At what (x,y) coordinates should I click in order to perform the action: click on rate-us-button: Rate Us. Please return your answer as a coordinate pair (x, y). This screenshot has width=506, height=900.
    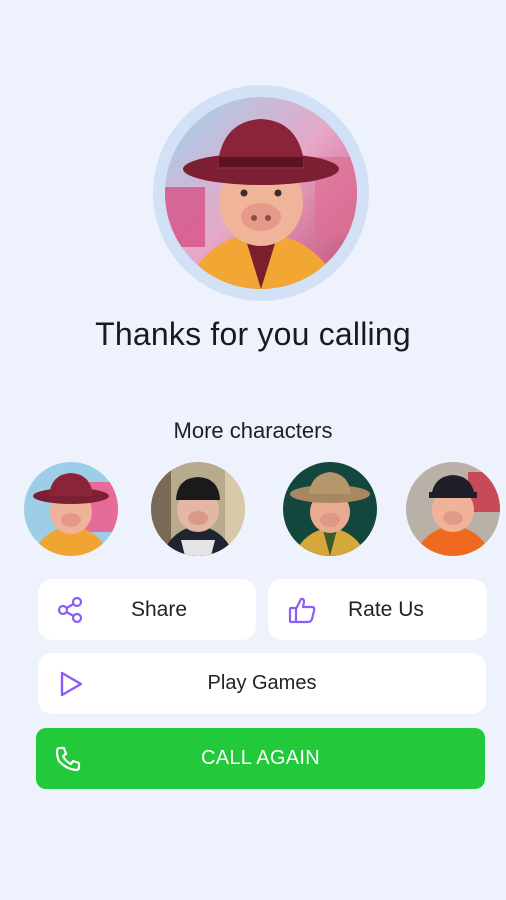
    Looking at the image, I should click on (377, 609).